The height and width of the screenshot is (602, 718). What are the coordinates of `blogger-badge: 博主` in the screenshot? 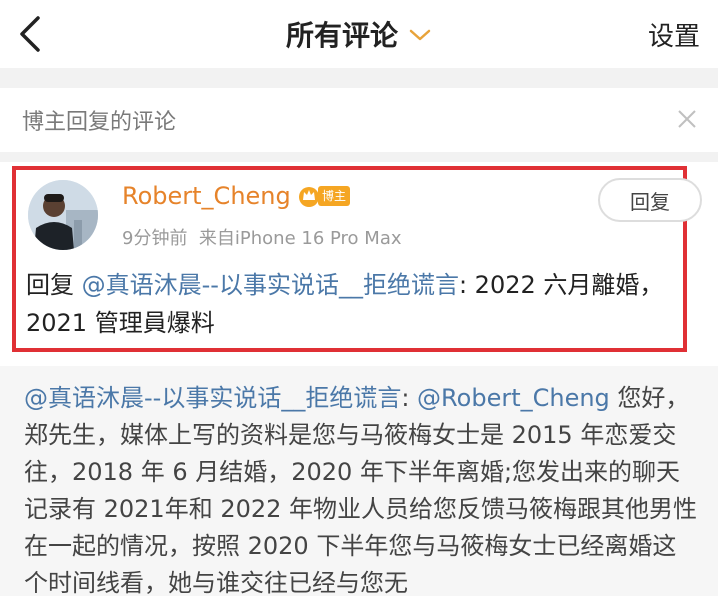 It's located at (324, 196).